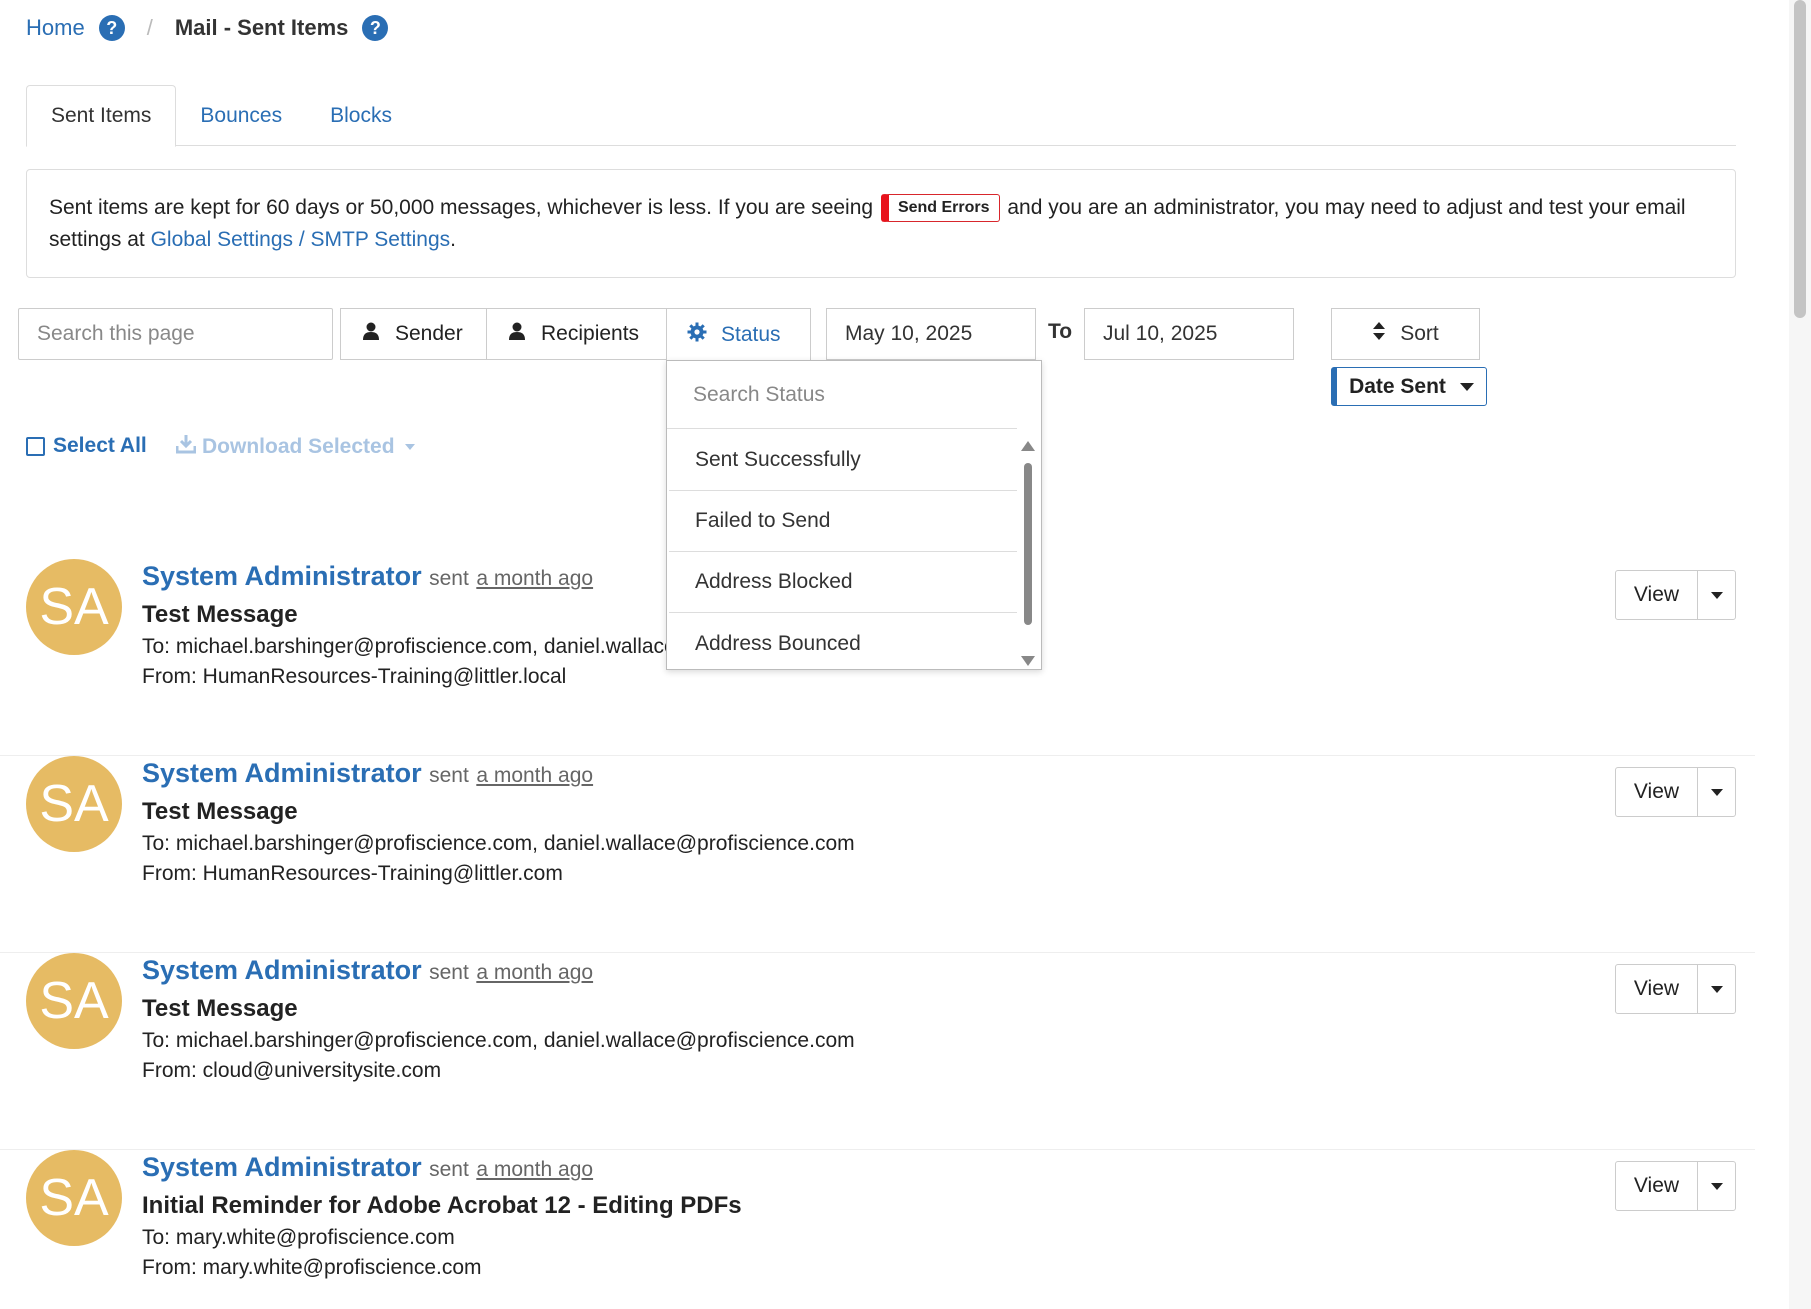 Image resolution: width=1811 pixels, height=1309 pixels. Describe the element at coordinates (361, 115) in the screenshot. I see `tab-blocks: Blocks` at that location.